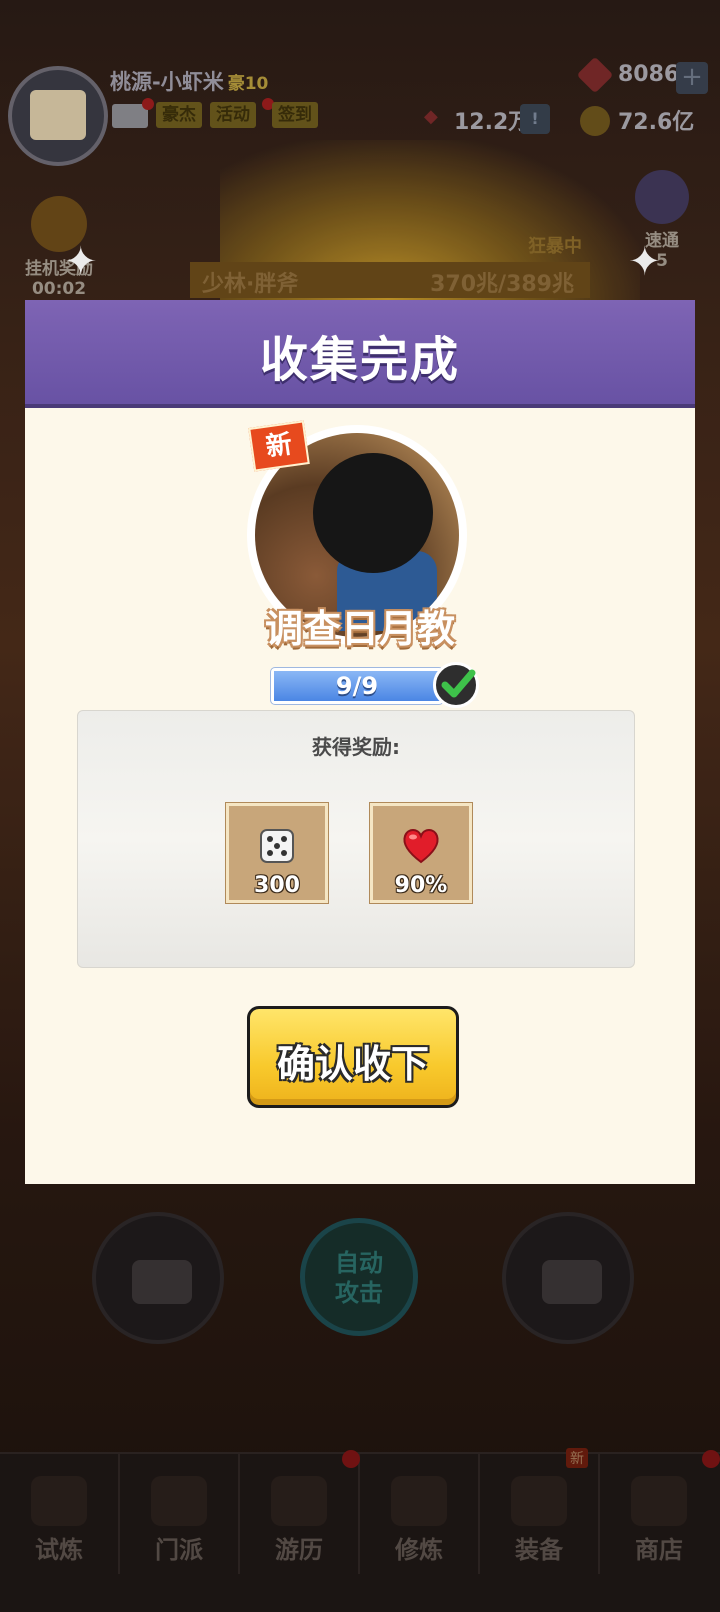 Image resolution: width=720 pixels, height=1612 pixels. What do you see at coordinates (421, 885) in the screenshot?
I see `reward-value: 90%` at bounding box center [421, 885].